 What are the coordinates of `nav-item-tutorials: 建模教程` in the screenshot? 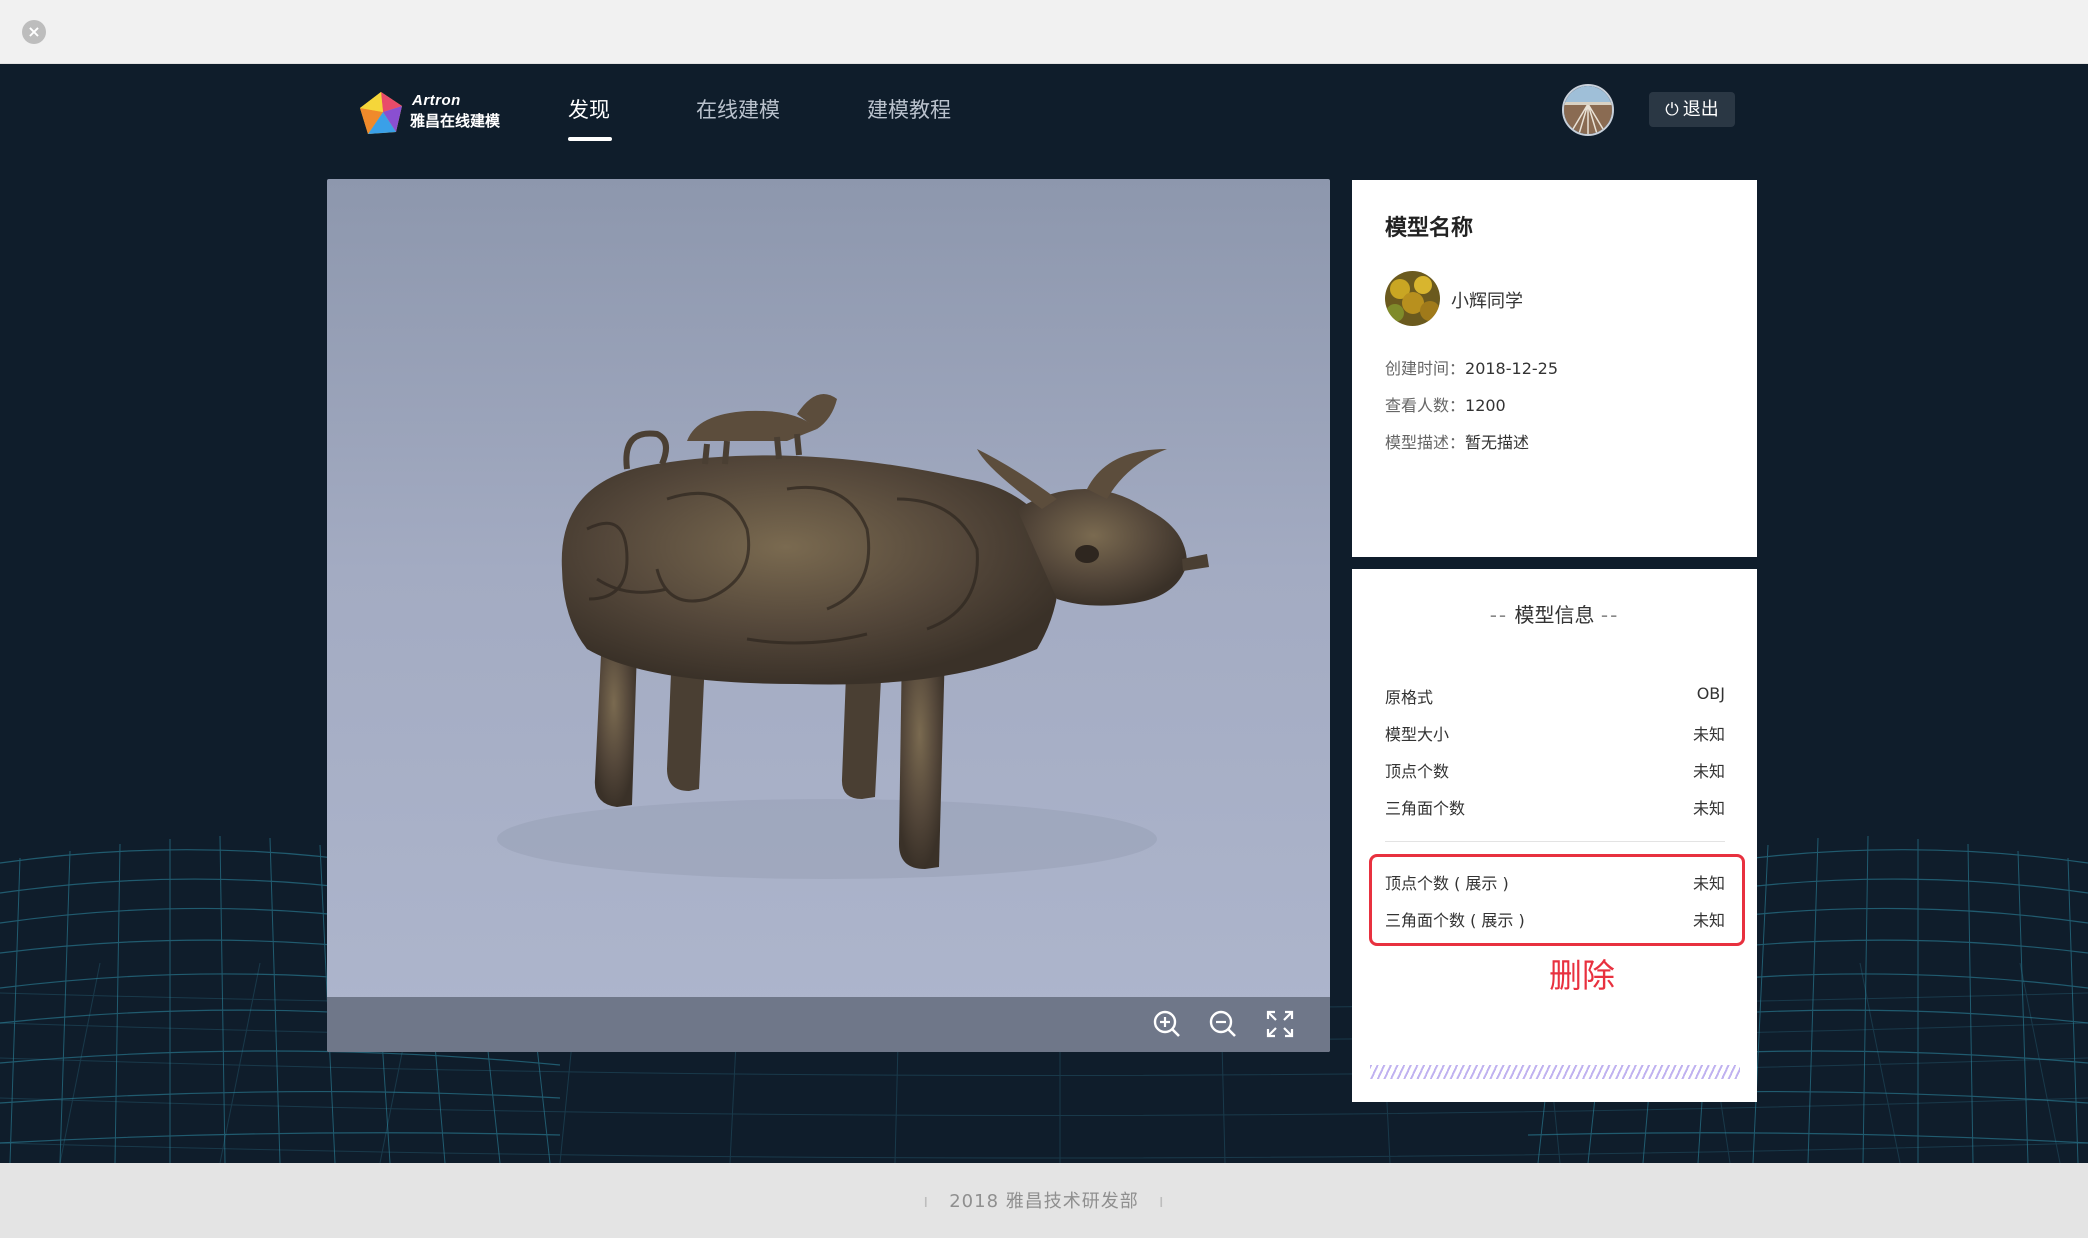 It's located at (909, 109).